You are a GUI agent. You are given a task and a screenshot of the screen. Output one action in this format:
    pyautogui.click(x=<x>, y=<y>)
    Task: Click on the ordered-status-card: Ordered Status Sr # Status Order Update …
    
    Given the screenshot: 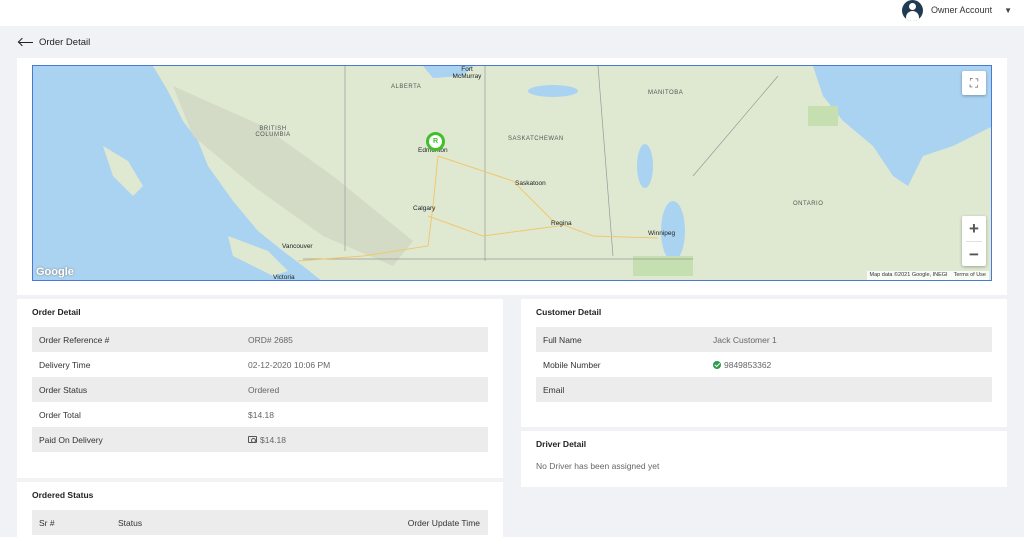 What is the action you would take?
    pyautogui.click(x=260, y=509)
    